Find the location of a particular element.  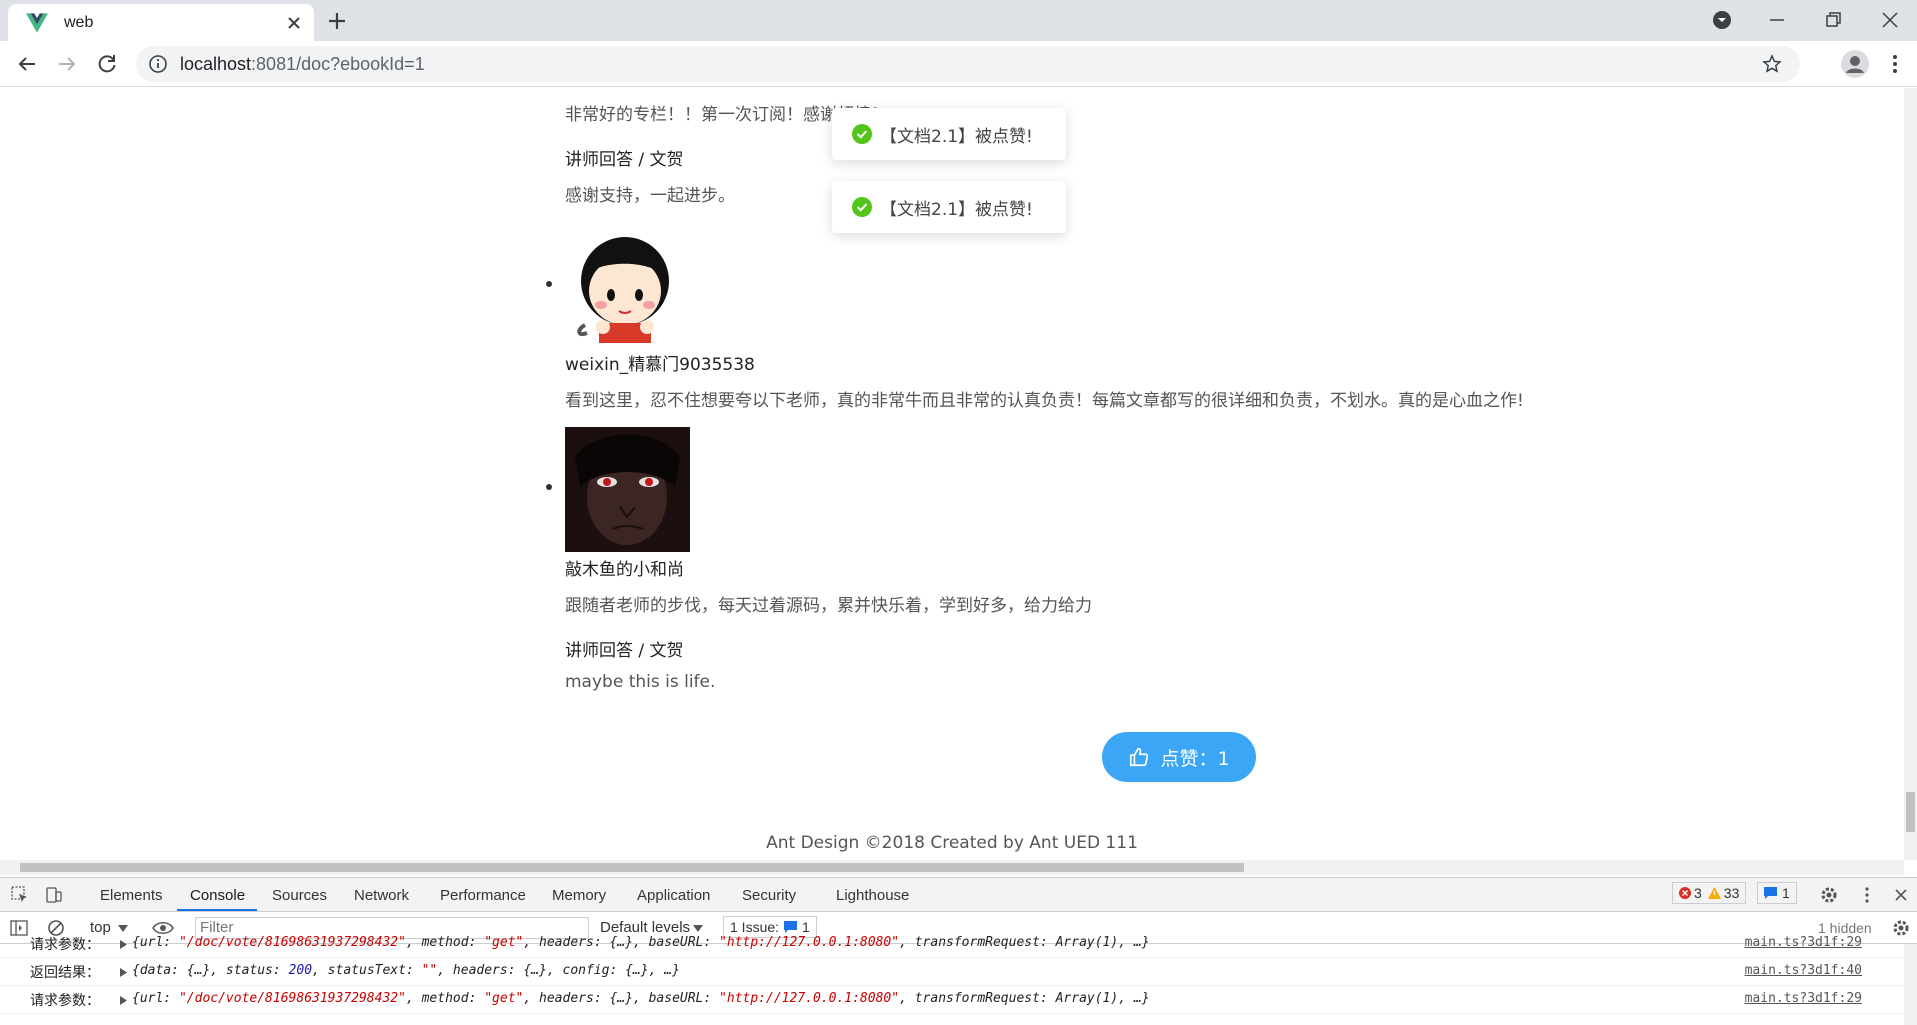

error-count: 3 is located at coordinates (1698, 893).